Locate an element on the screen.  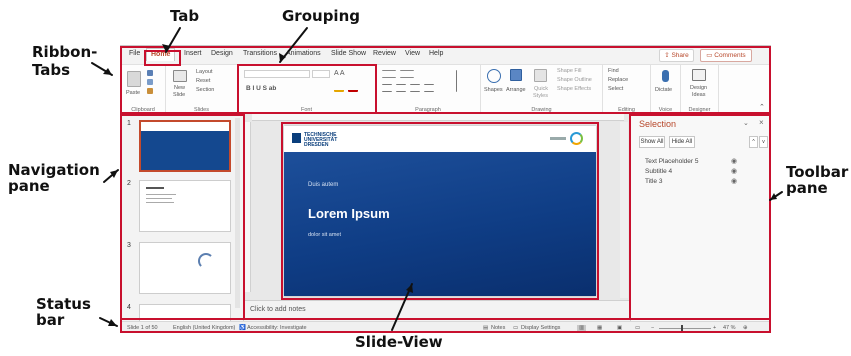
annotation-tab: Tab is located at coordinates (185, 16).